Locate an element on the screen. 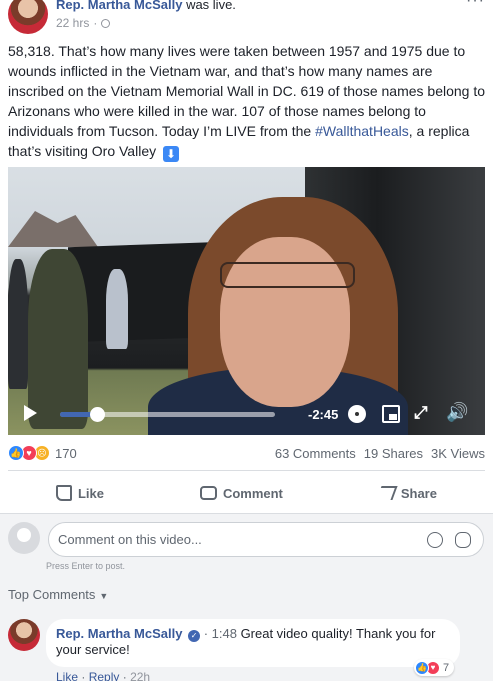  comment-reactions: 👍 ♥ 7 is located at coordinates (434, 667).